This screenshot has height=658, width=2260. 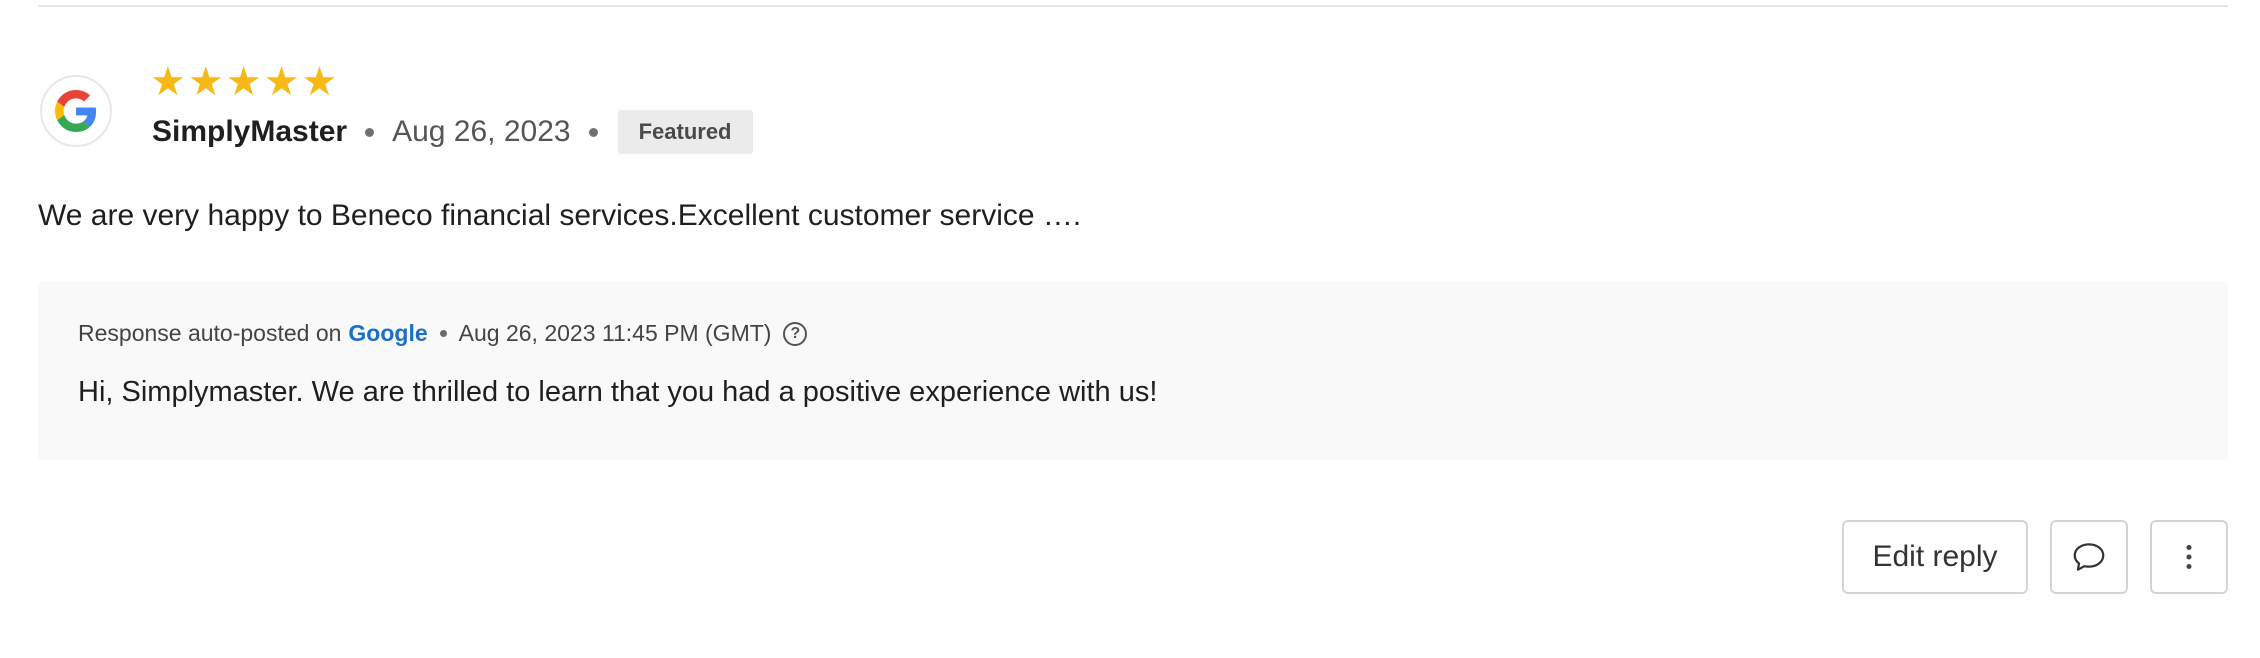 I want to click on help-icon: ?, so click(x=795, y=333).